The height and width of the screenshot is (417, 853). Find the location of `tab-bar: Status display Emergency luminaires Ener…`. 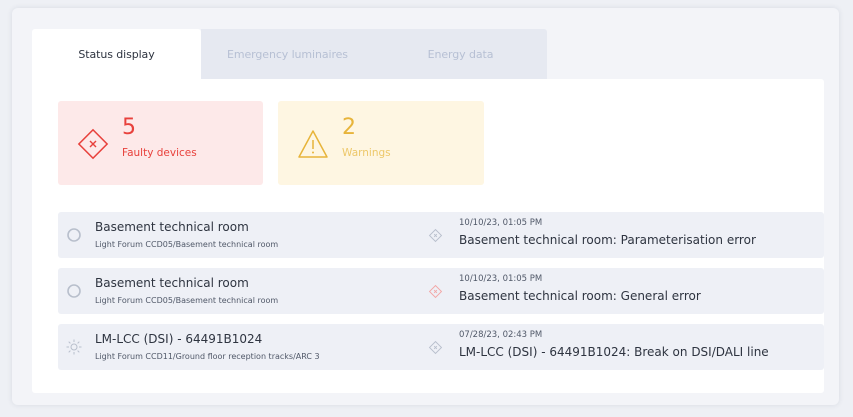

tab-bar: Status display Emergency luminaires Ener… is located at coordinates (289, 54).